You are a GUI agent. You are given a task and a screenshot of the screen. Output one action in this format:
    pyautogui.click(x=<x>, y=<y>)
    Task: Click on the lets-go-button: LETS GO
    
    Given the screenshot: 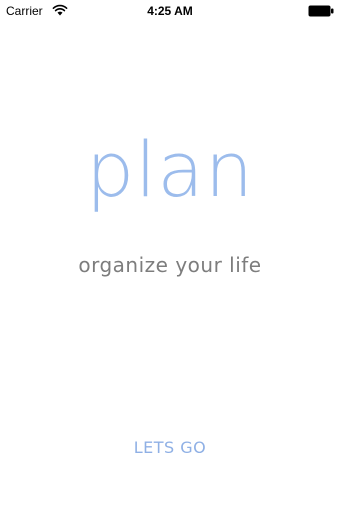 What is the action you would take?
    pyautogui.click(x=170, y=447)
    